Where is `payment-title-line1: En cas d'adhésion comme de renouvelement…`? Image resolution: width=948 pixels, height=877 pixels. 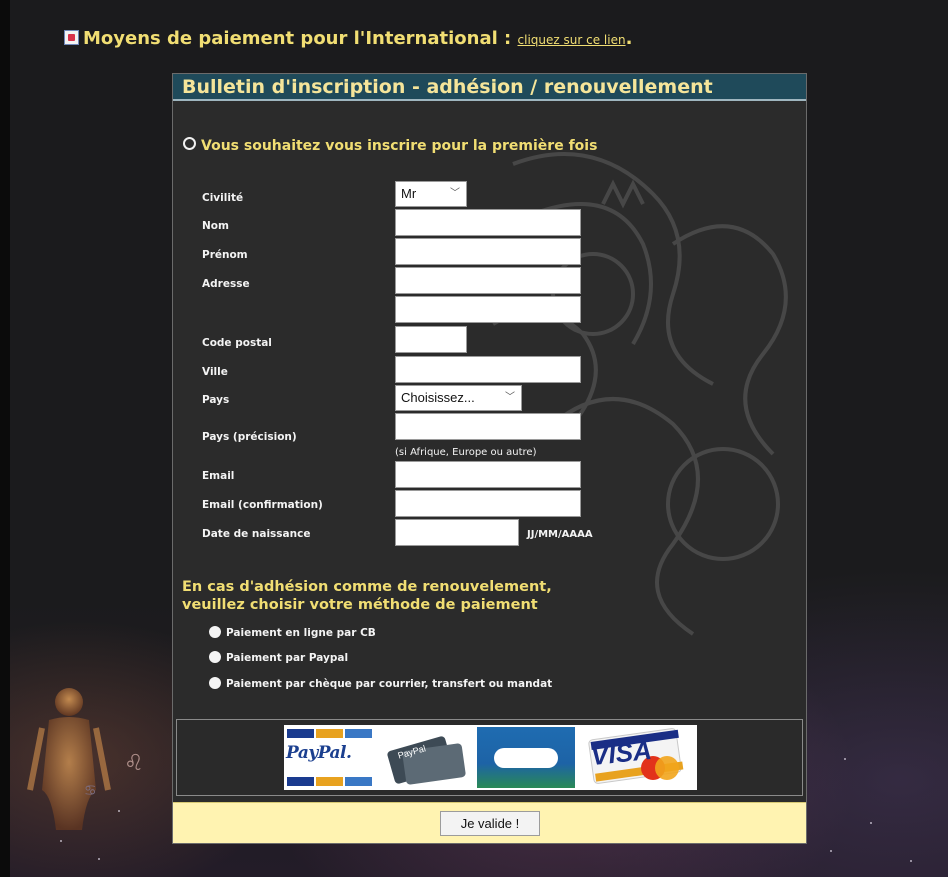 payment-title-line1: En cas d'adhésion comme de renouvelement… is located at coordinates (367, 587).